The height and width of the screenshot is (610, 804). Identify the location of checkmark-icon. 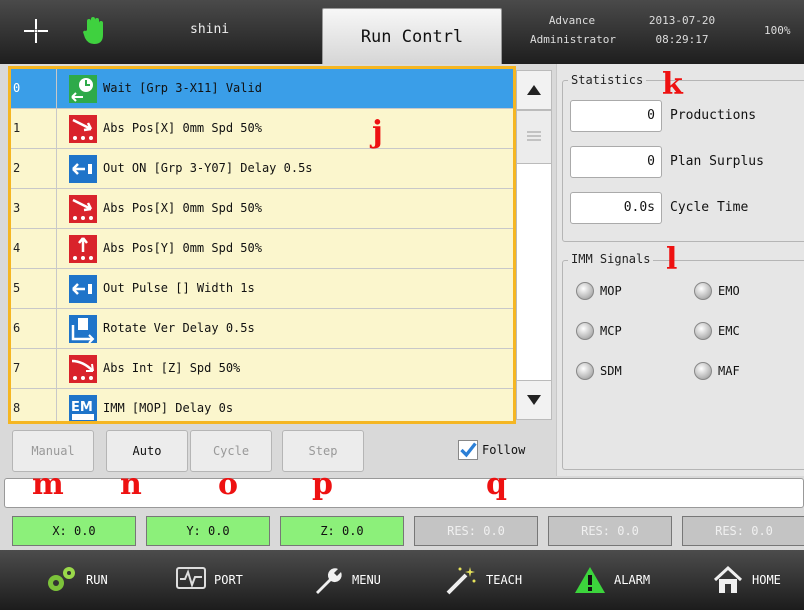
(468, 450).